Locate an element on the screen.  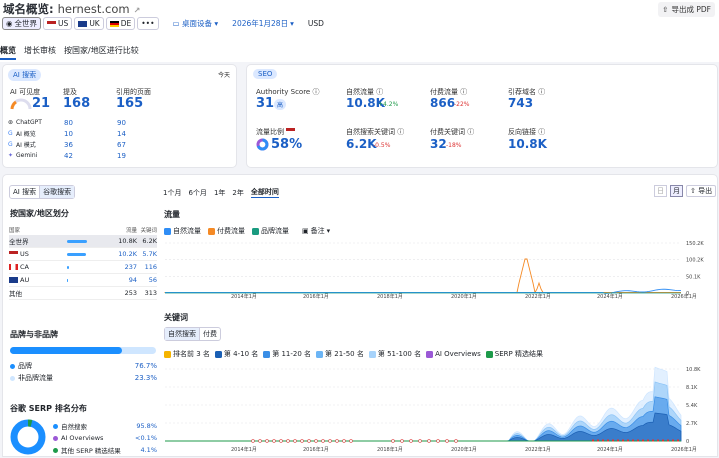
serp-title: 谷歌 SERP 排名分布 is located at coordinates (48, 408).